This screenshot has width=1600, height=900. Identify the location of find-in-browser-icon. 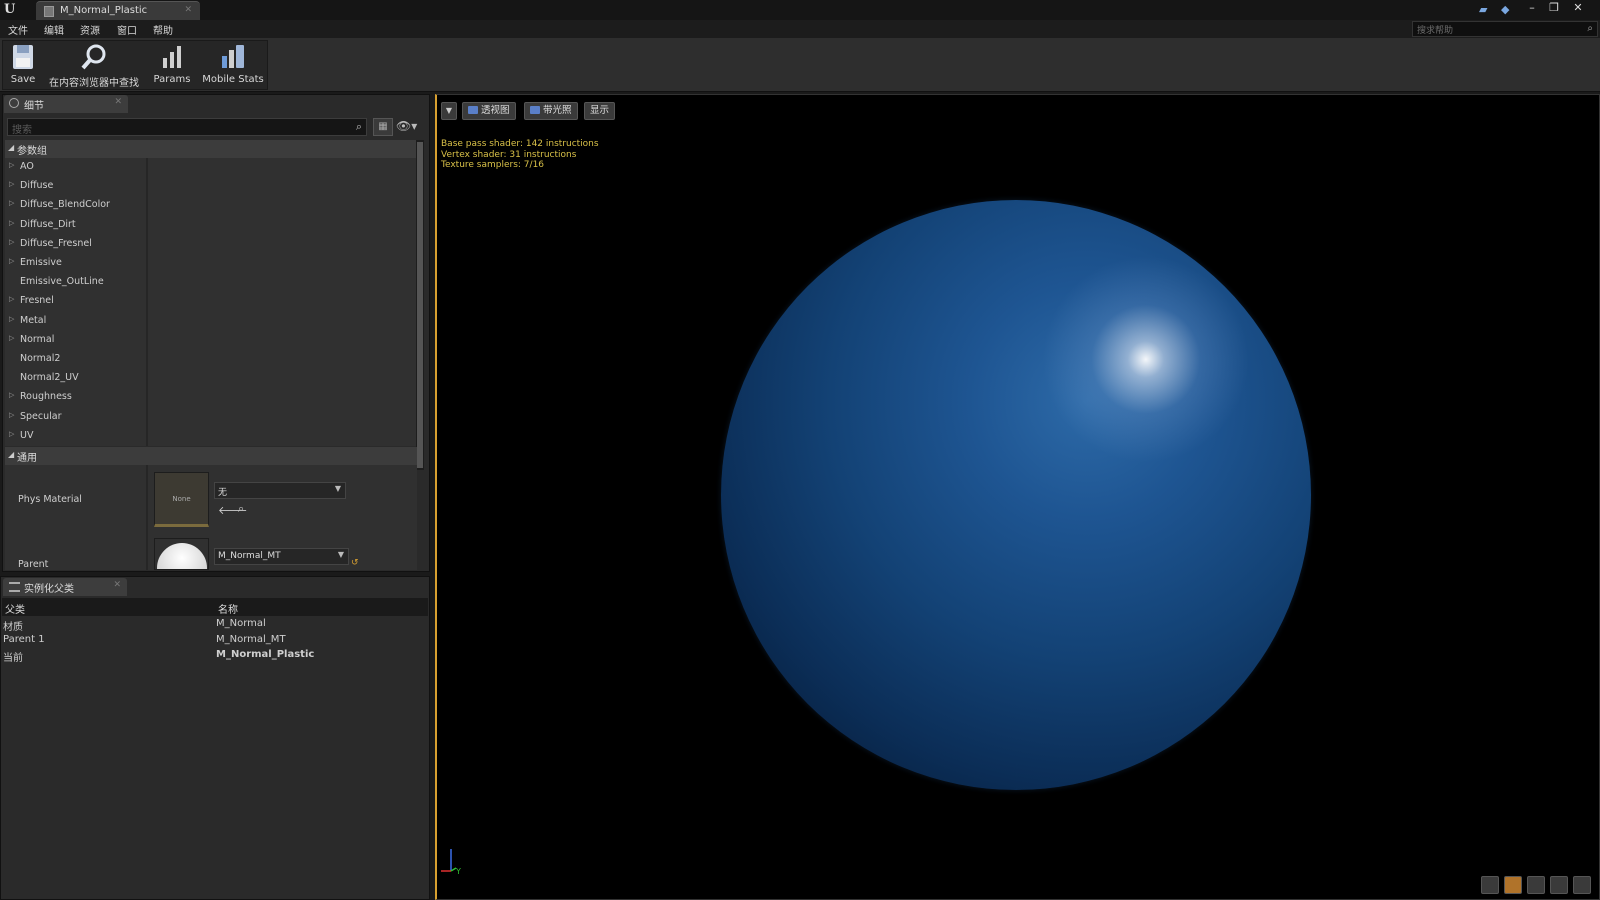
(93, 57).